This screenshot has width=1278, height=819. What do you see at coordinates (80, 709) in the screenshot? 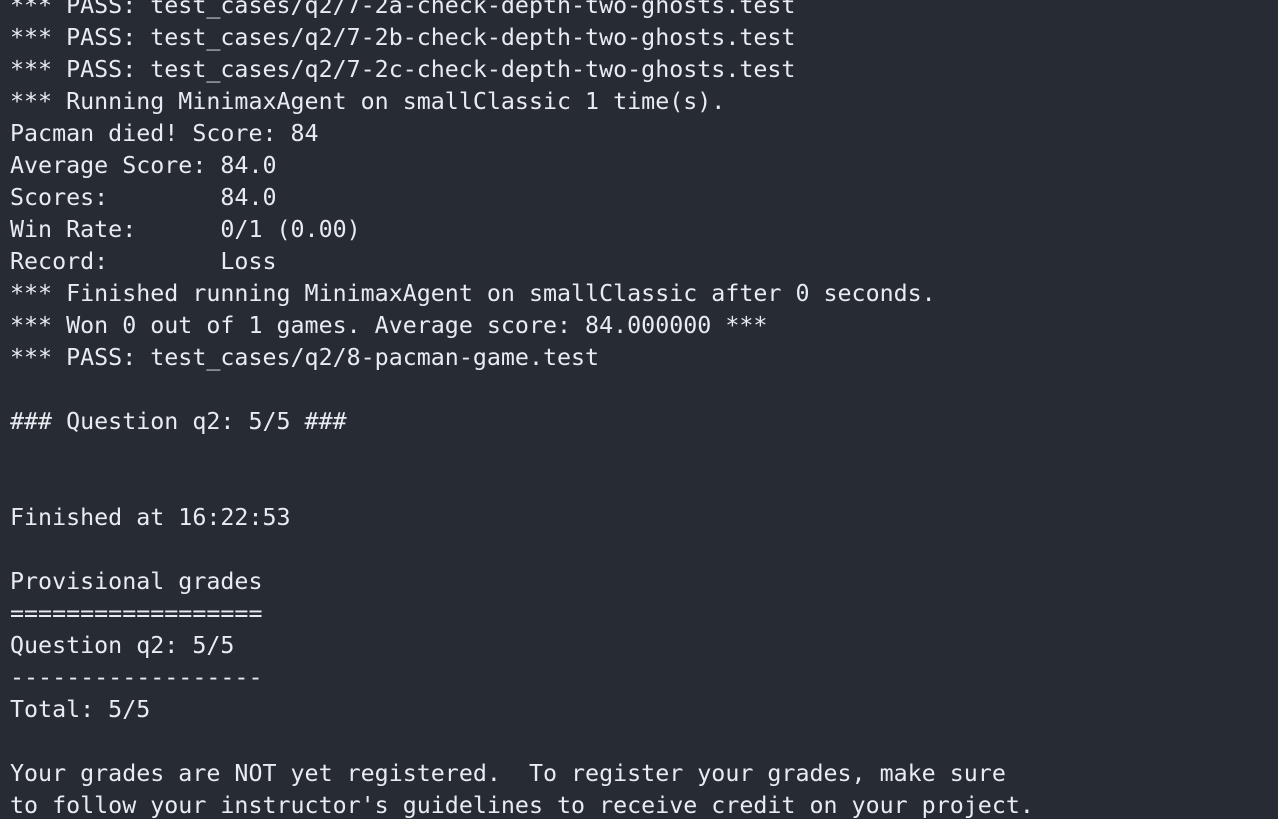
I see `terminal-line: Total: 5/5` at bounding box center [80, 709].